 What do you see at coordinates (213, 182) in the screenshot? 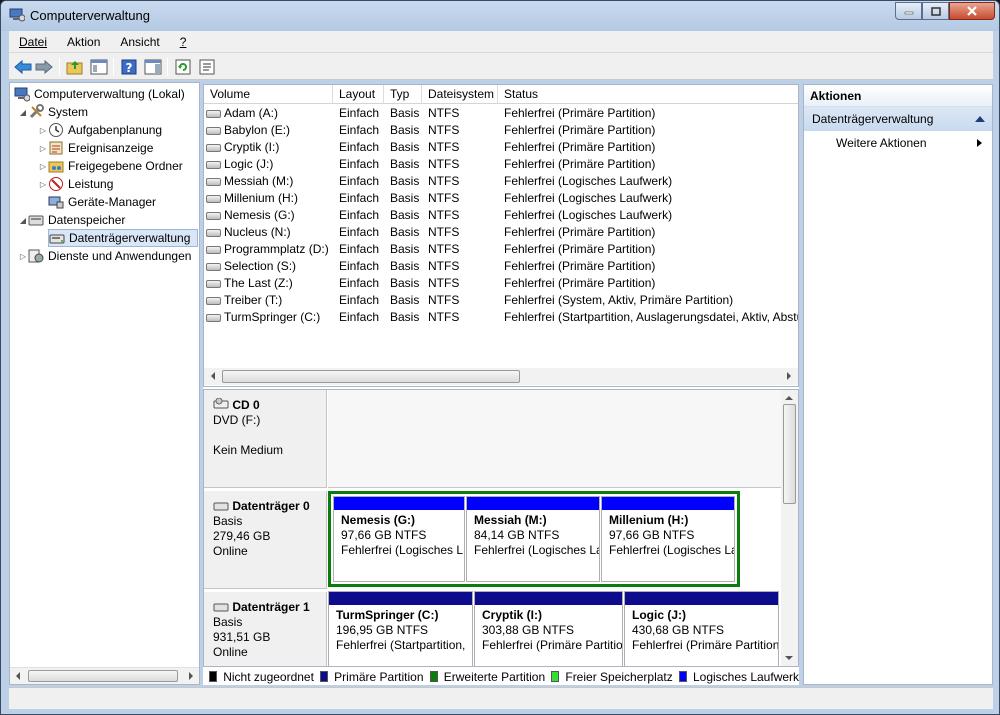
I see `volume-disk-icon` at bounding box center [213, 182].